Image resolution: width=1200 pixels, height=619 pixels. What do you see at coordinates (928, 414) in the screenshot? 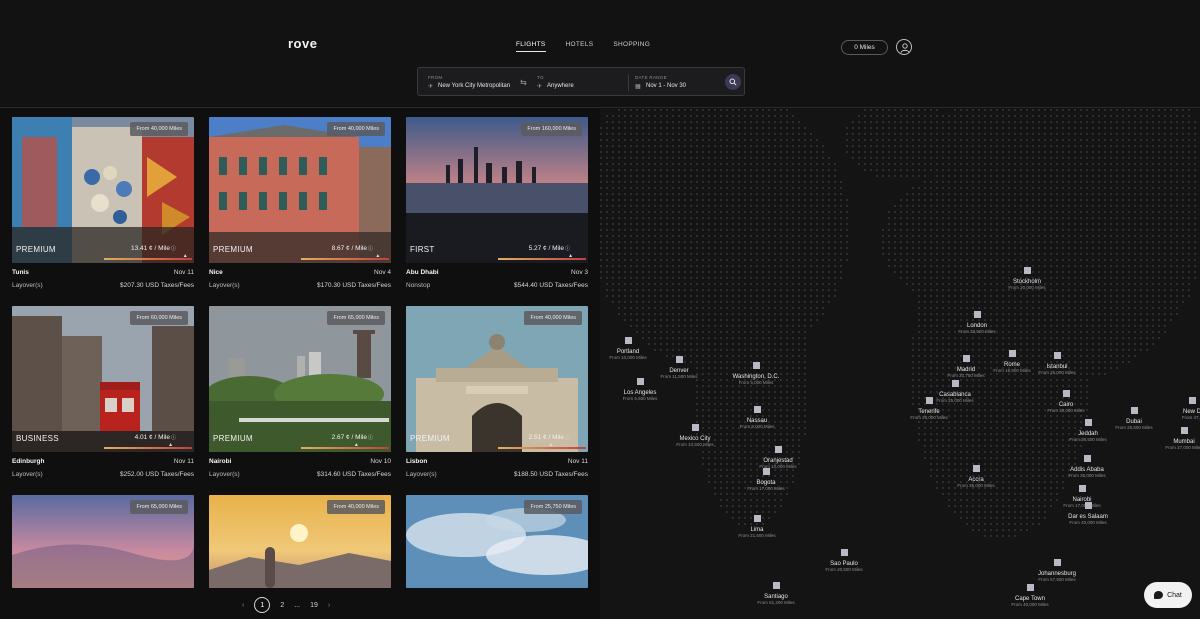
I see `map-city-label: Tenerife From 26,000 Miles` at bounding box center [928, 414].